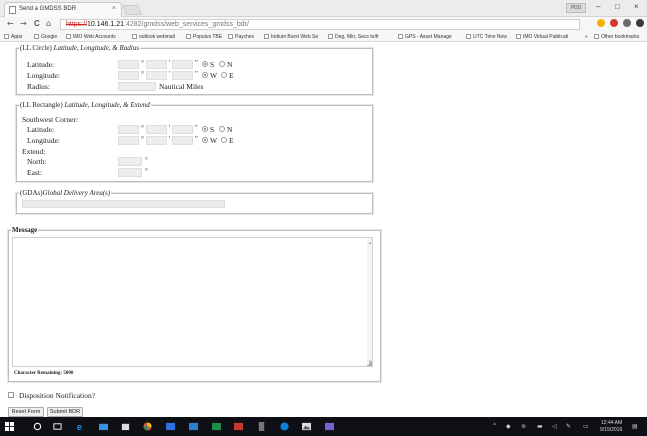  What do you see at coordinates (598, 6) in the screenshot?
I see `minimize-icon: –` at bounding box center [598, 6].